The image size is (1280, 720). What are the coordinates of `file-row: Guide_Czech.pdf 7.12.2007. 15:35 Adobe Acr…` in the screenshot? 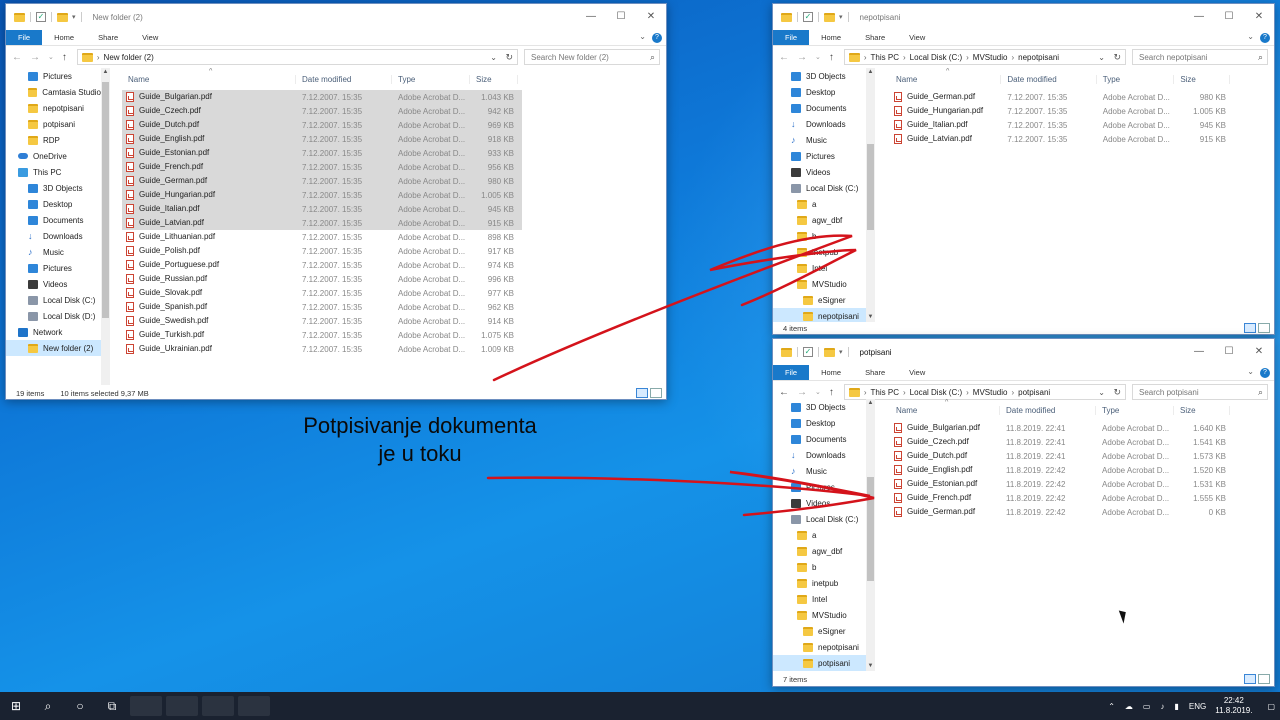 It's located at (322, 111).